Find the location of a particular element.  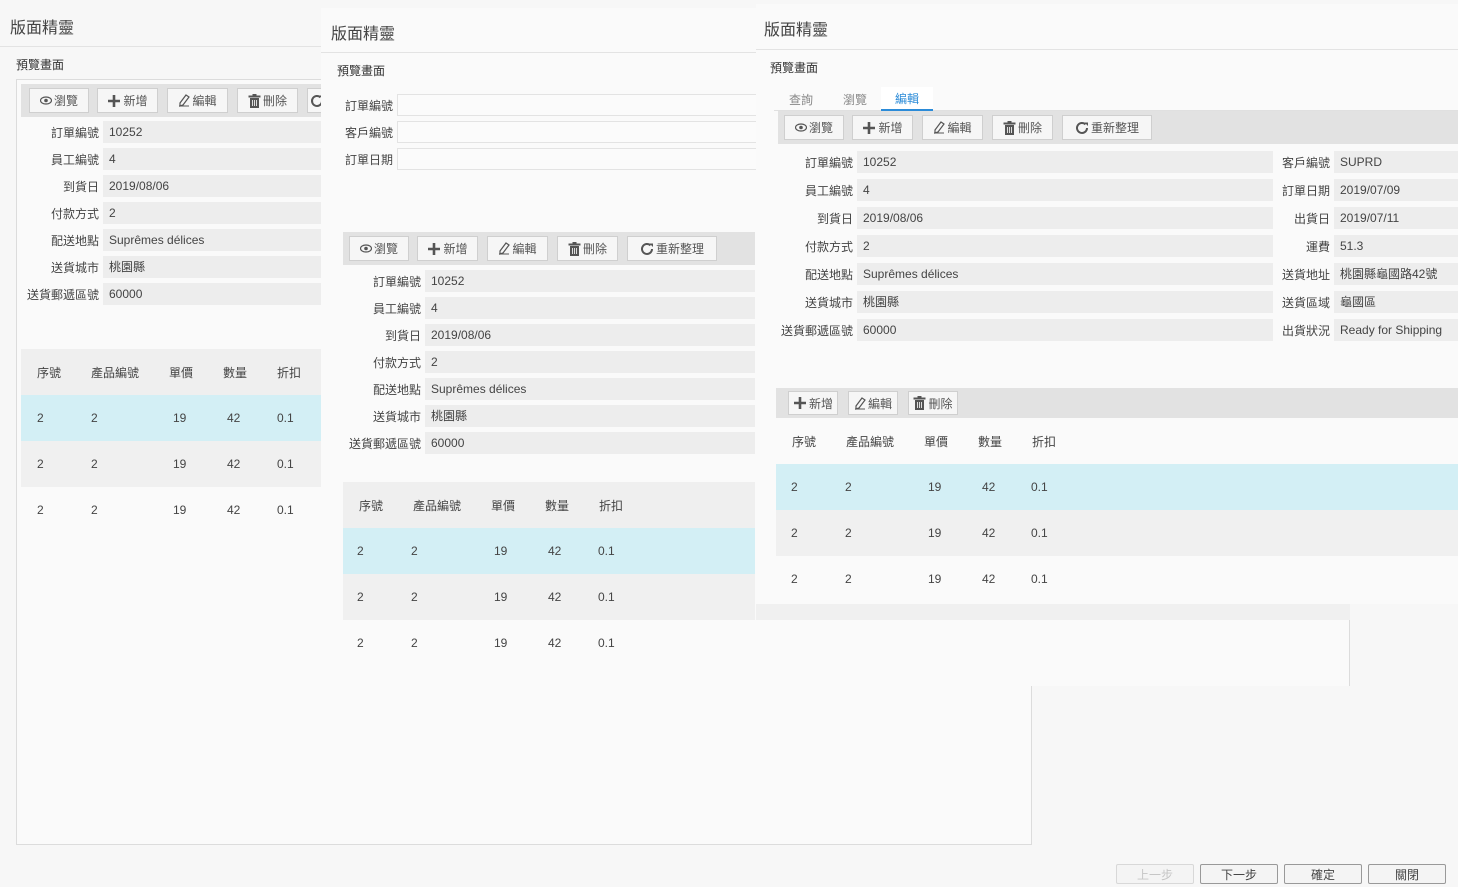

grid-header: 序號 產品編號 單價 數量 折扣 is located at coordinates (1117, 441).